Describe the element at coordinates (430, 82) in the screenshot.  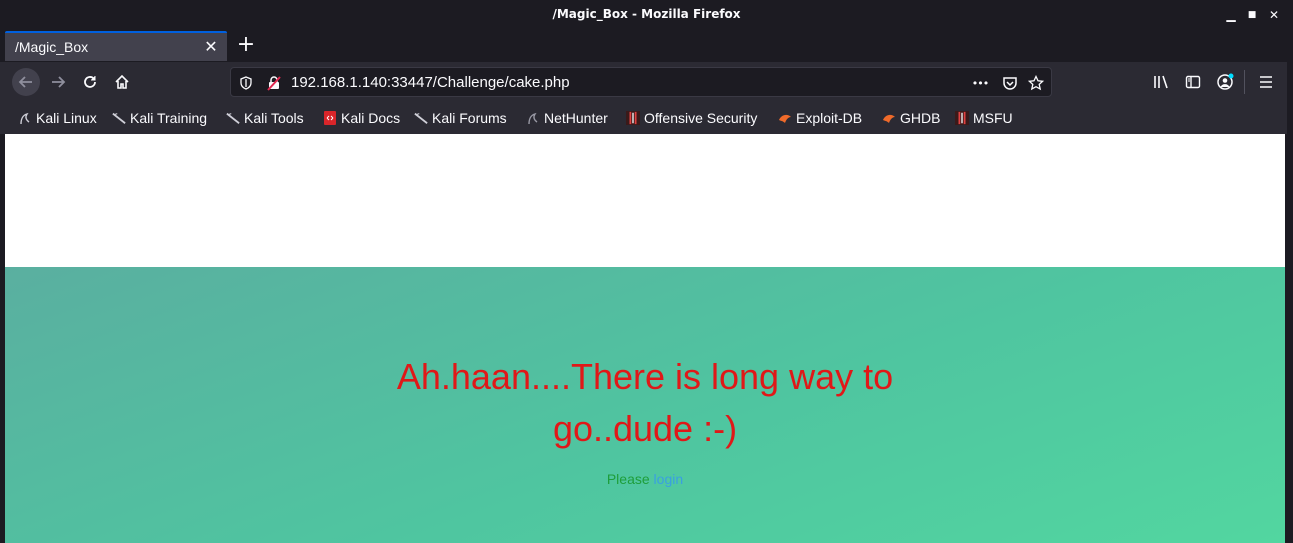
I see `url-text: 192.168.1.140:33447/Challenge/cake.php` at that location.